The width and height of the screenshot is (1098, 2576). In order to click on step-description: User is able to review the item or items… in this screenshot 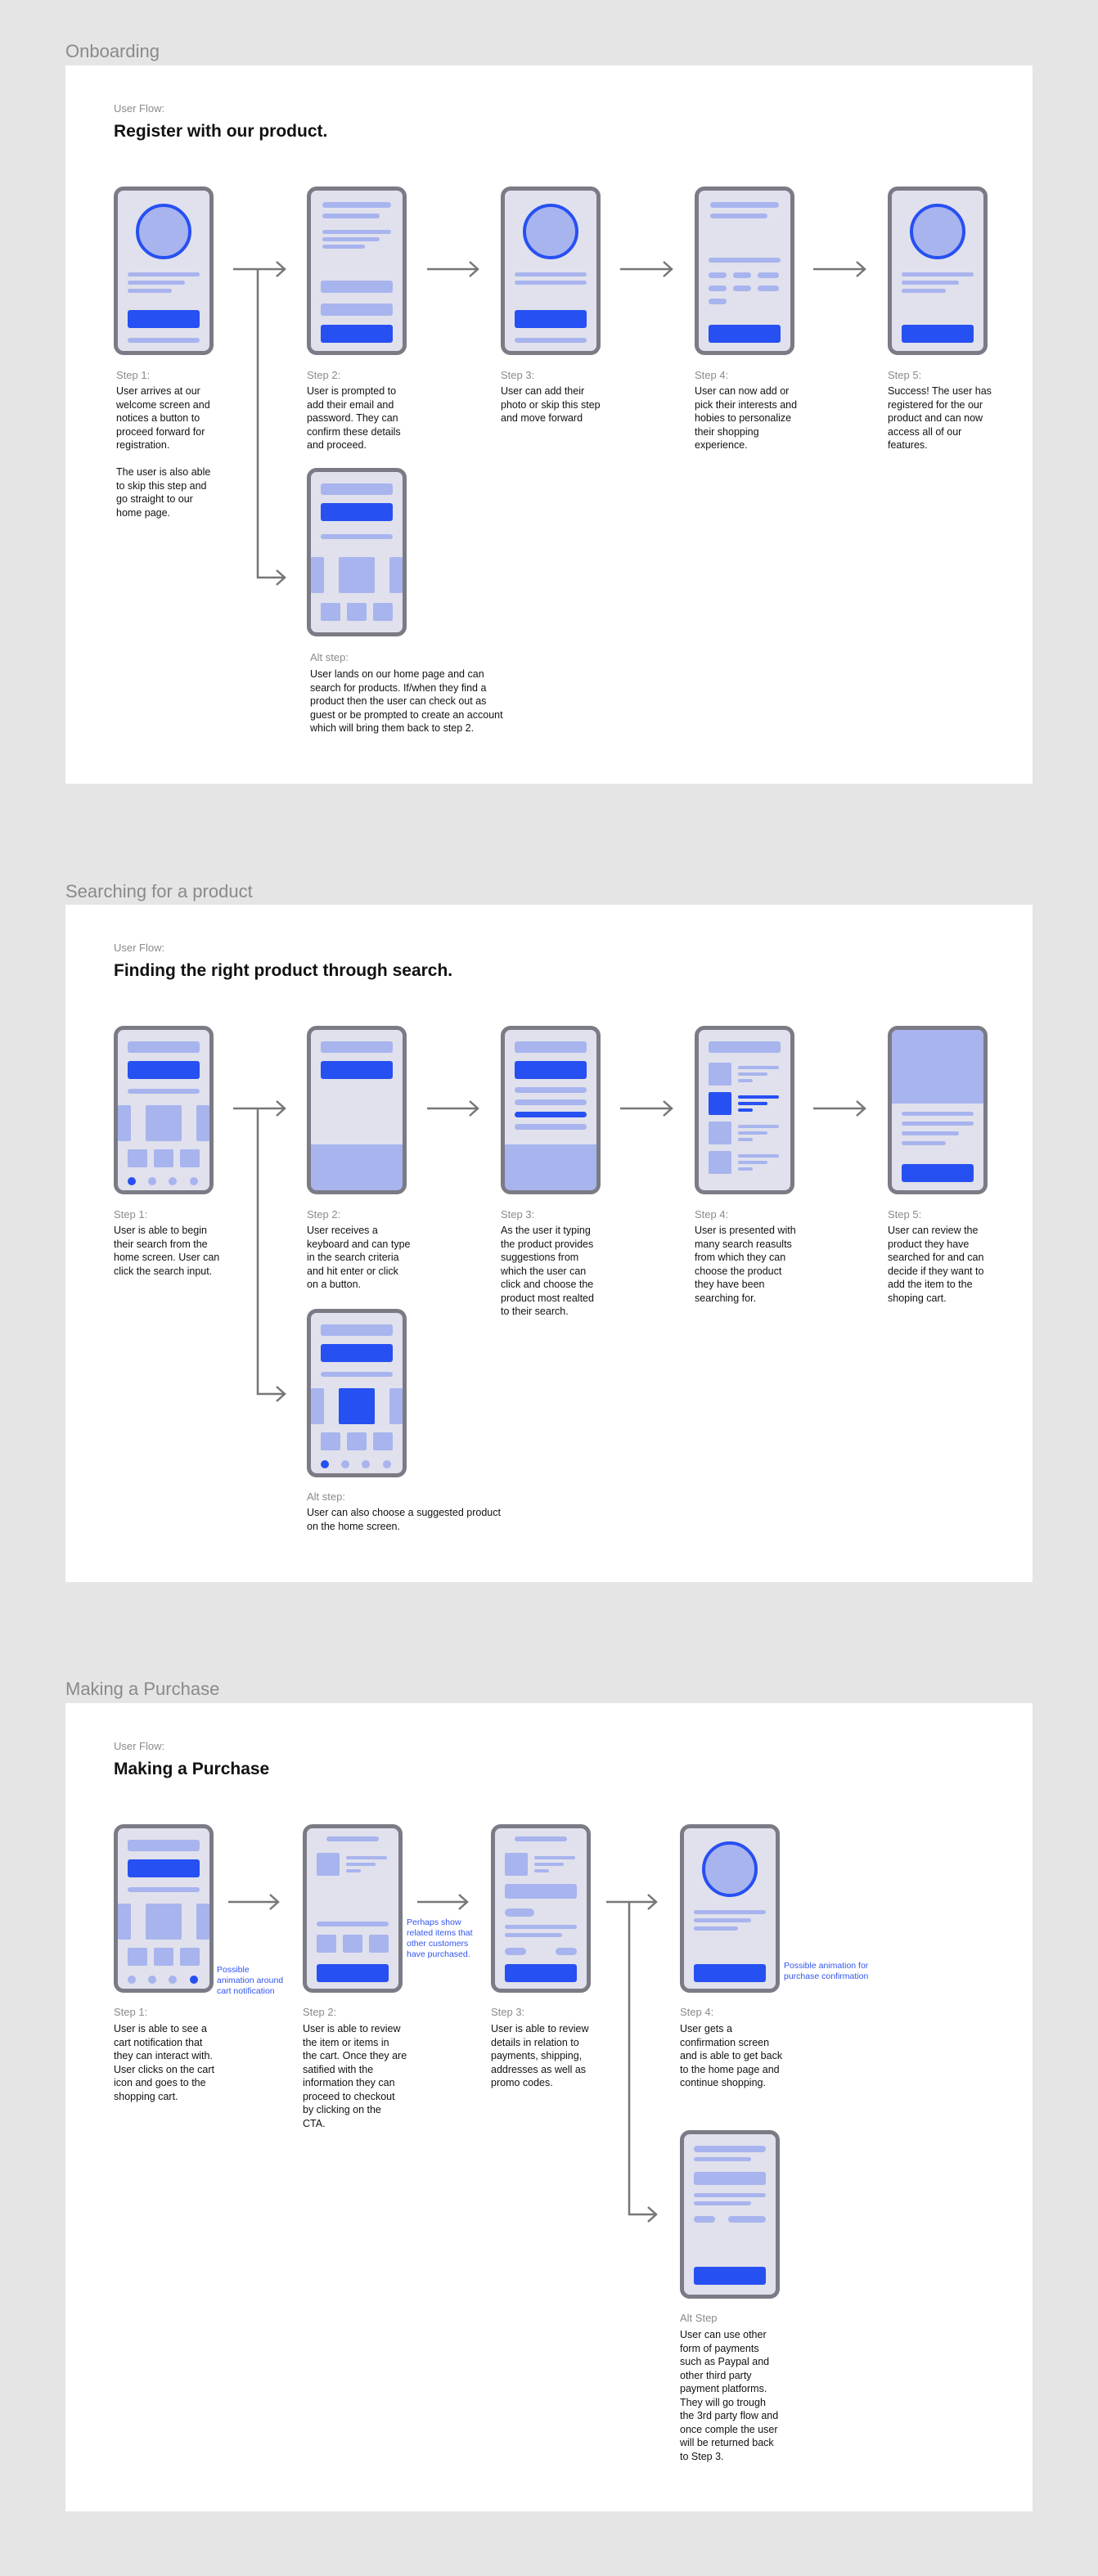, I will do `click(355, 2076)`.